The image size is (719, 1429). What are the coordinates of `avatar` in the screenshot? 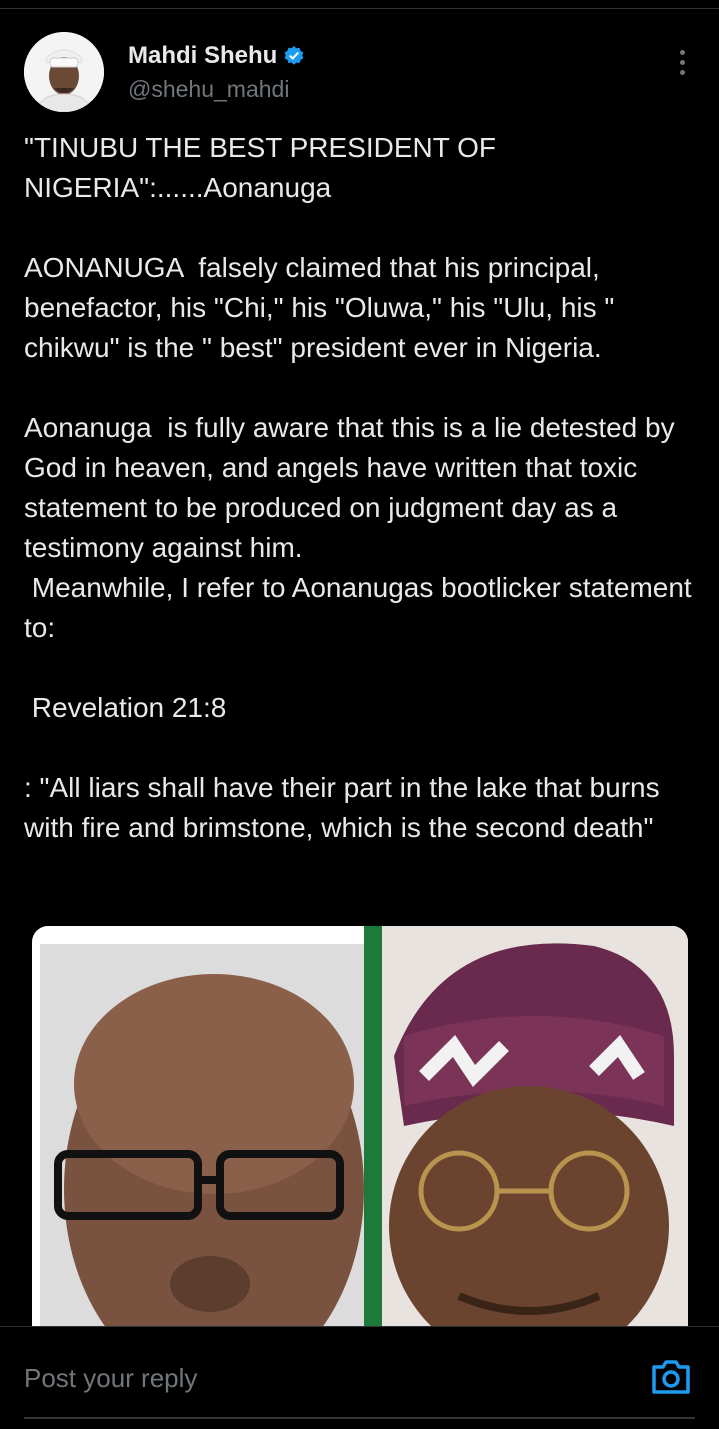 It's located at (64, 72).